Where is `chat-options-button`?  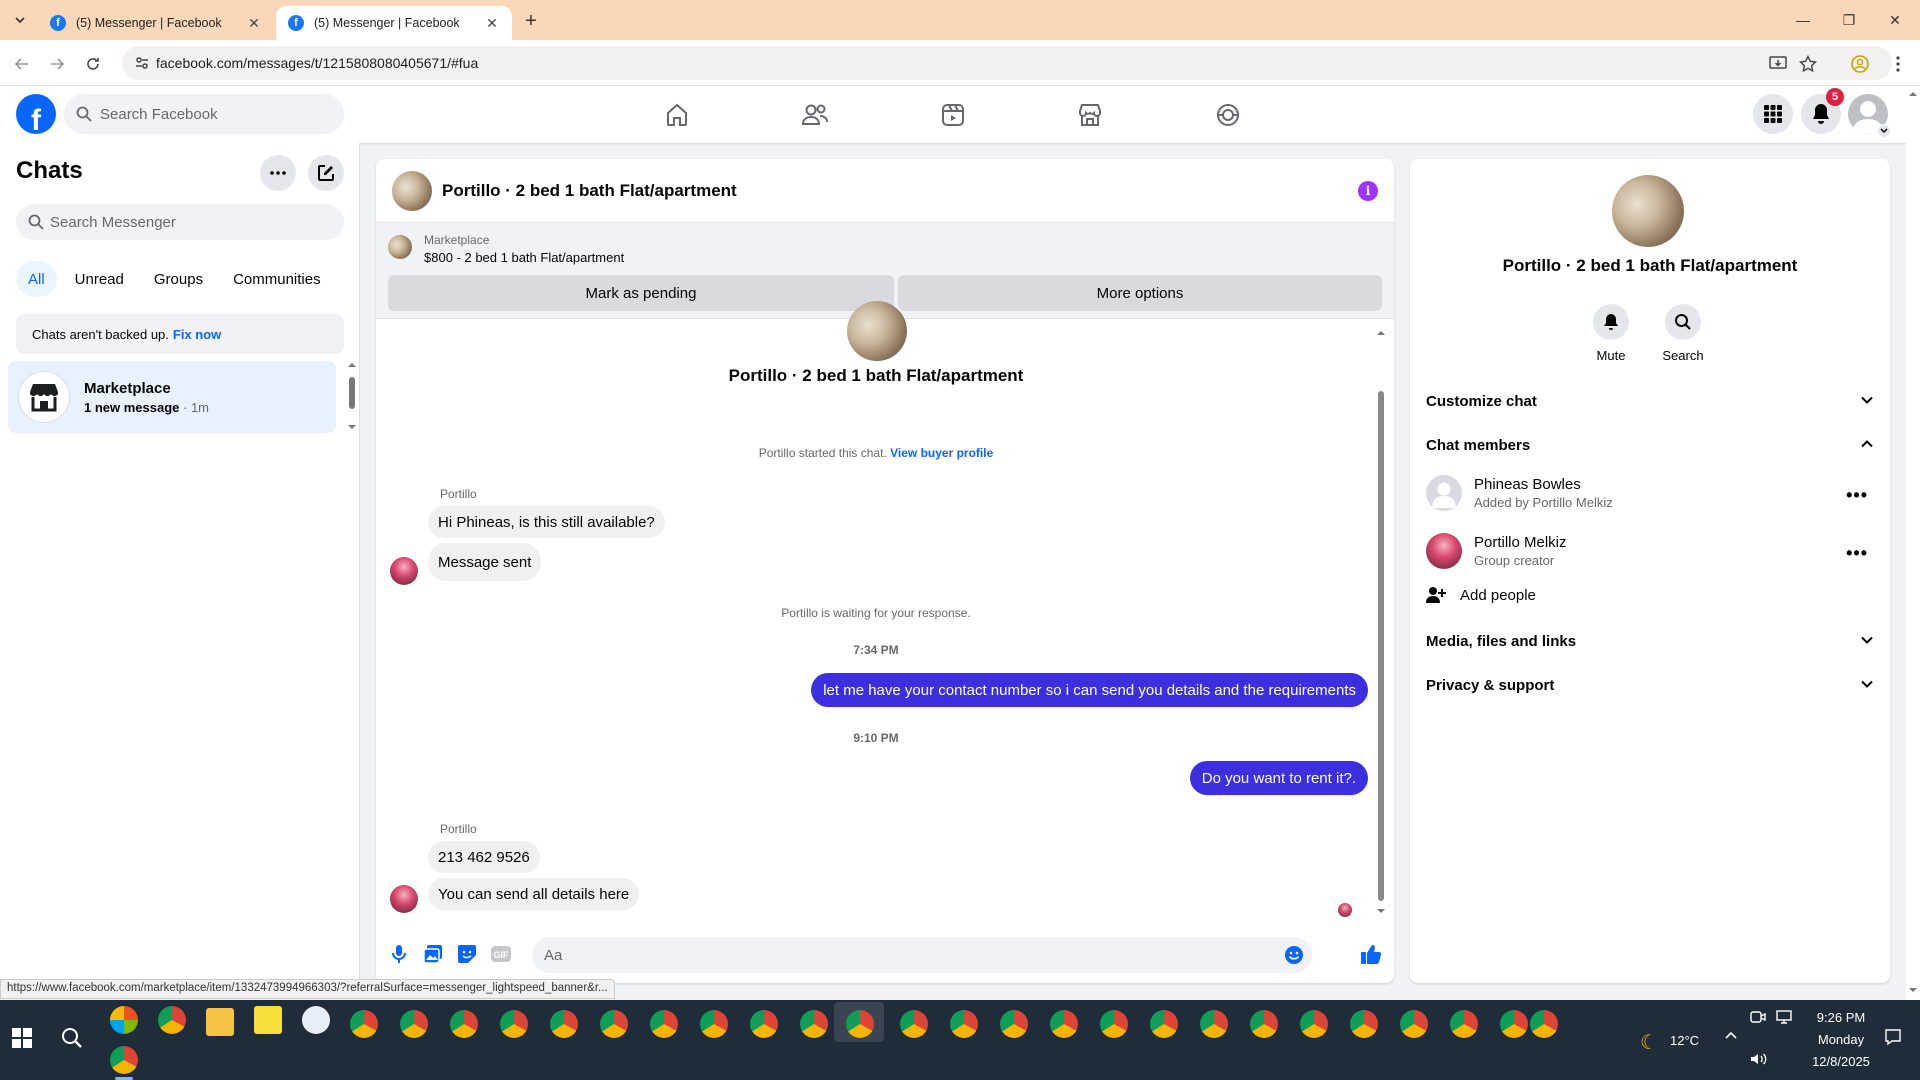
chat-options-button is located at coordinates (278, 173).